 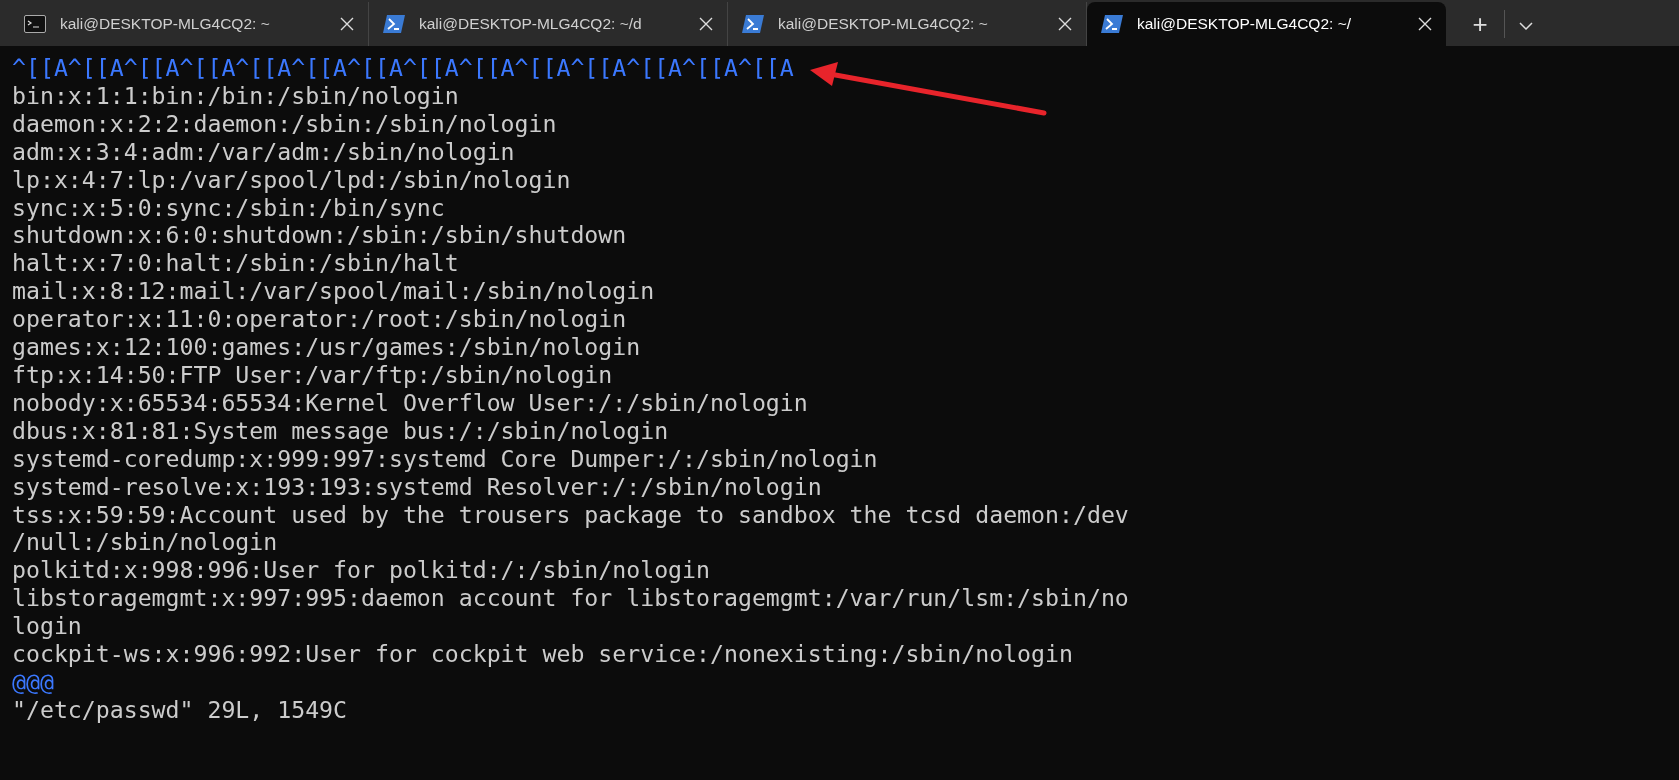 I want to click on terminal-line: lp:x:4:7:lp:/var/spool/lpd:/sbin/nologin, so click(x=291, y=179).